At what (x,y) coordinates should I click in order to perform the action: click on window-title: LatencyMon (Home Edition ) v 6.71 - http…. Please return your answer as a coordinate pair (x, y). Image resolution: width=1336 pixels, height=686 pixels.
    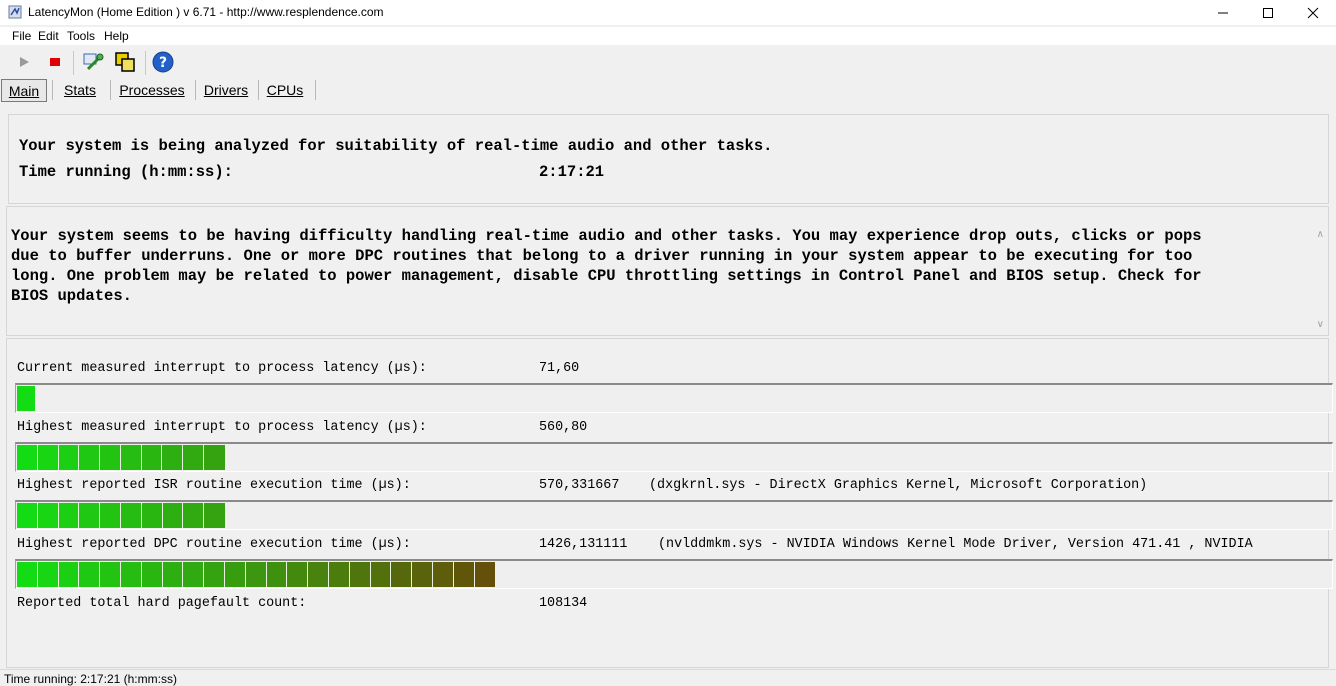
    Looking at the image, I should click on (206, 12).